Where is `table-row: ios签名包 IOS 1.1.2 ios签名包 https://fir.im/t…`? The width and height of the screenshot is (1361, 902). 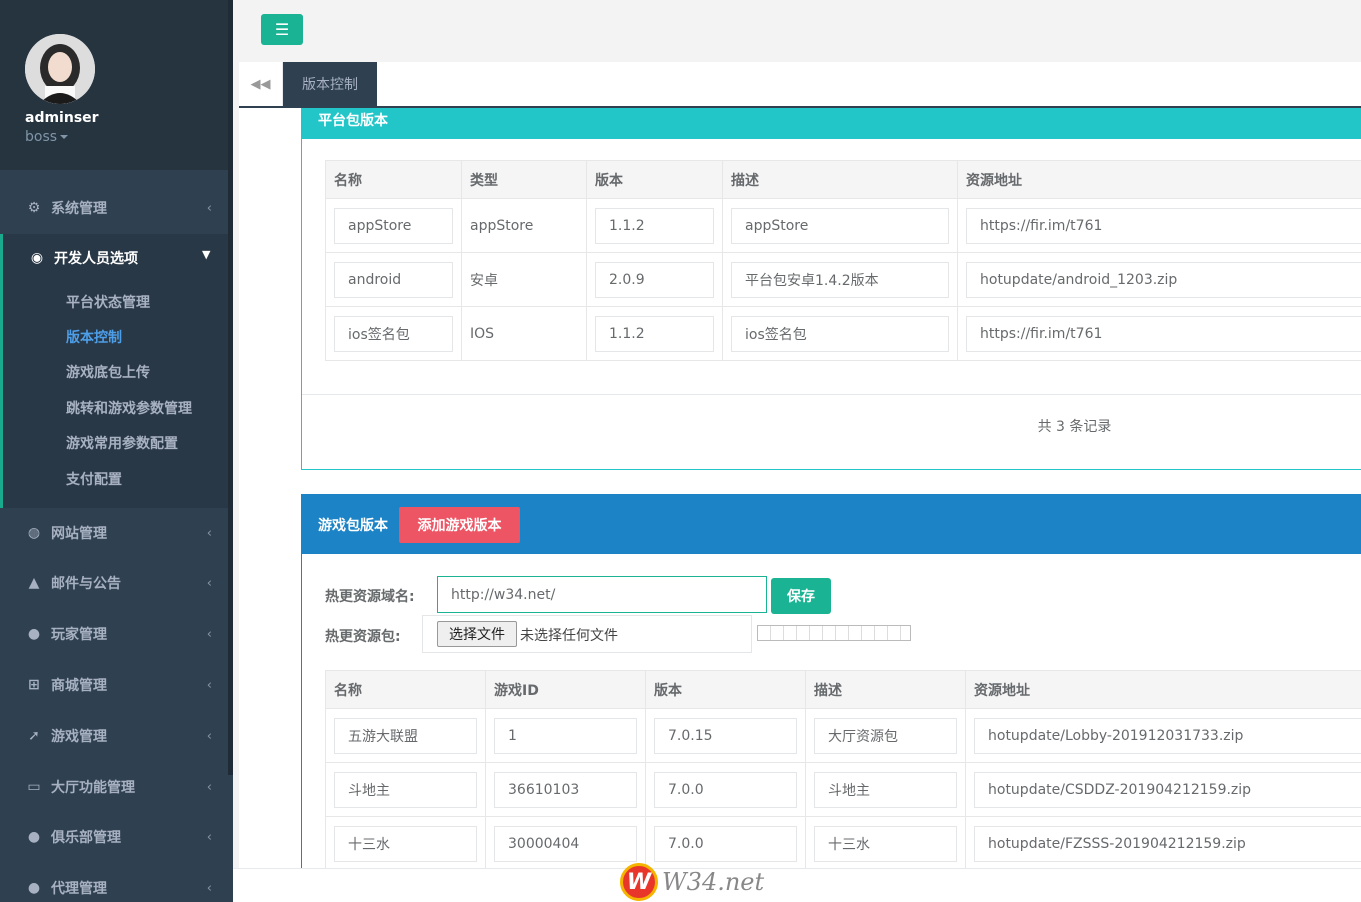 table-row: ios签名包 IOS 1.1.2 ios签名包 https://fir.im/t… is located at coordinates (843, 333).